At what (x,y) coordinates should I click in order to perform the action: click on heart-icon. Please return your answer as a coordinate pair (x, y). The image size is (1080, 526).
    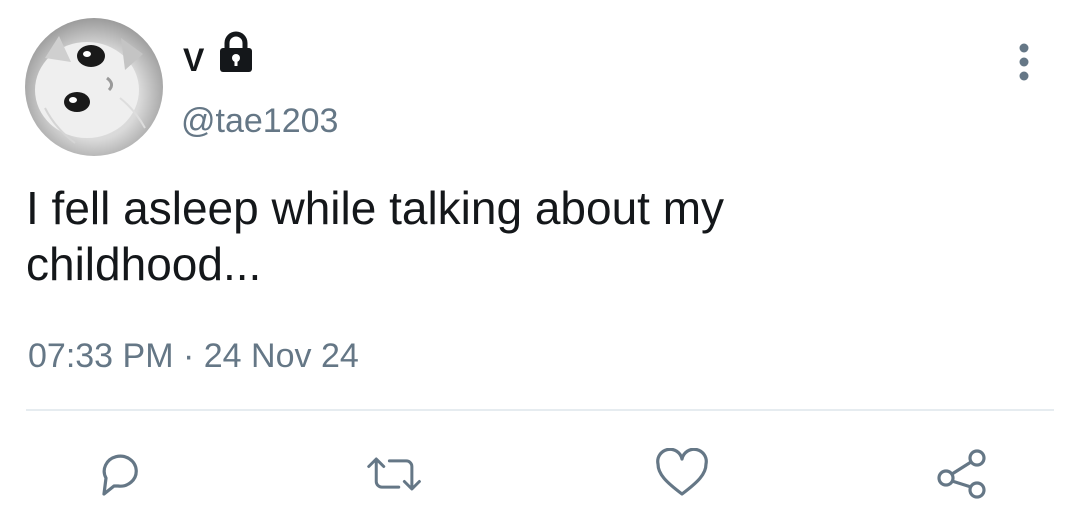
    Looking at the image, I should click on (682, 472).